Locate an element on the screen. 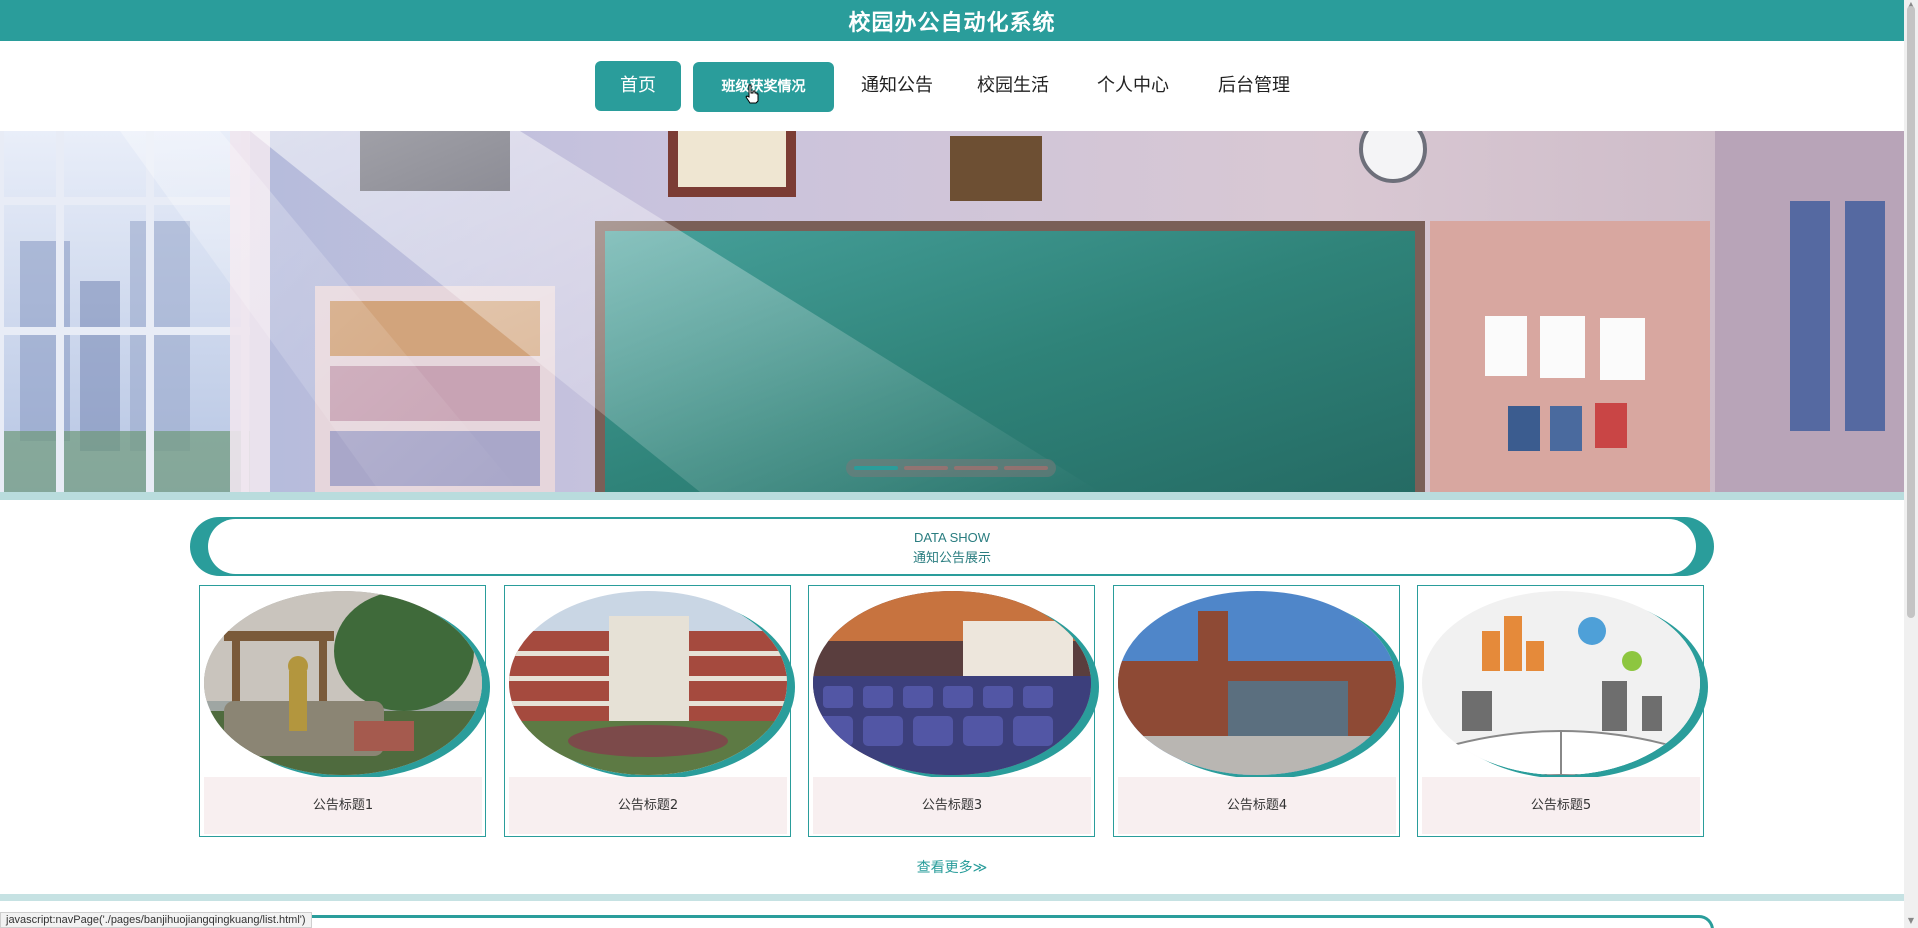 The width and height of the screenshot is (1918, 928). notice-title: 公告标题4 is located at coordinates (1257, 805).